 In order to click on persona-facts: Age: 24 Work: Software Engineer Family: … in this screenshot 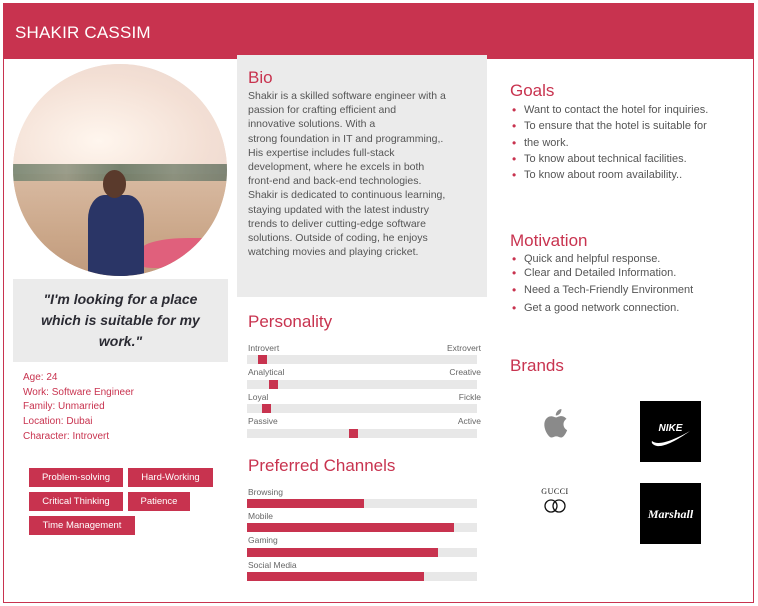, I will do `click(78, 408)`.